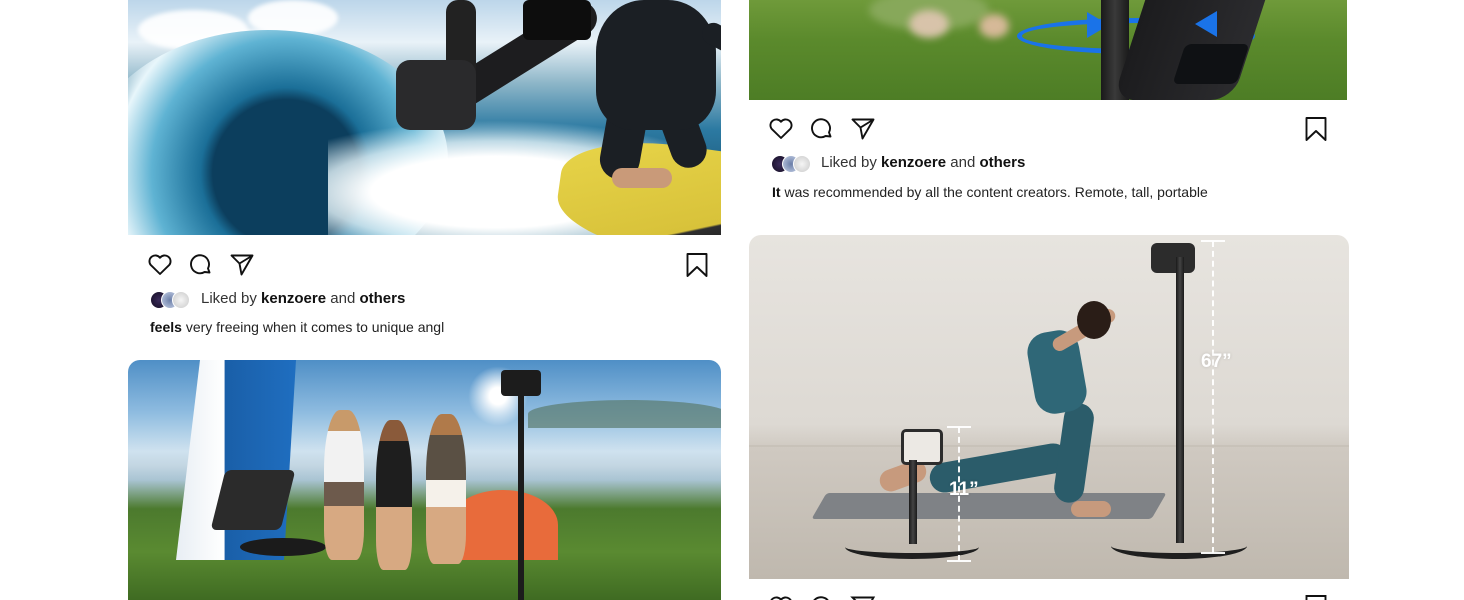 The height and width of the screenshot is (600, 1464). I want to click on post-actions-yoga-partial, so click(1050, 597).